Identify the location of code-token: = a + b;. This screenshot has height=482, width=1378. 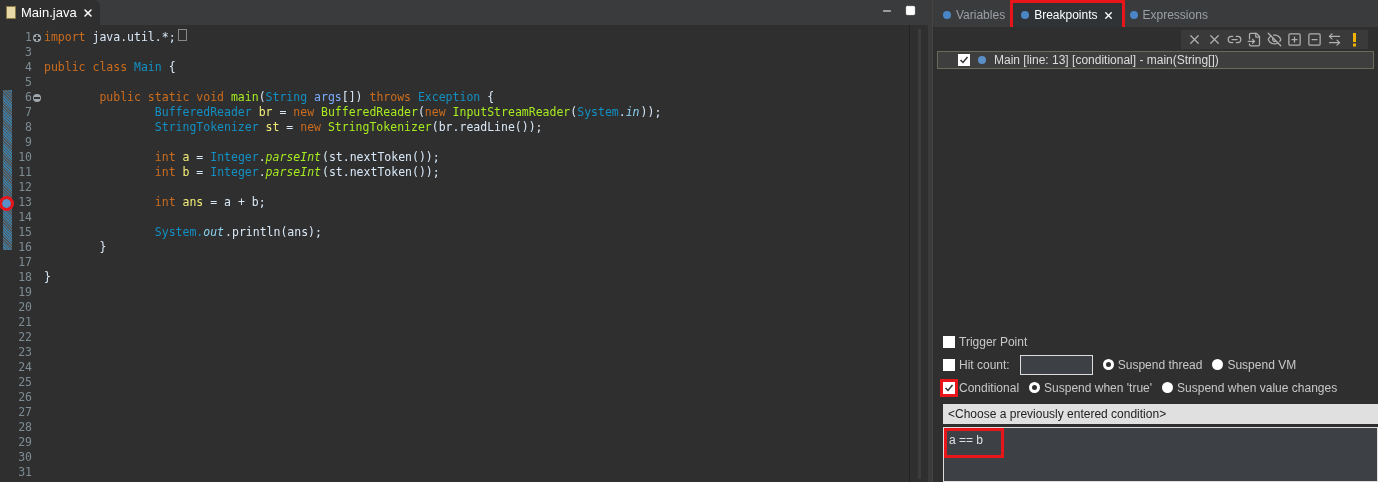
(237, 202).